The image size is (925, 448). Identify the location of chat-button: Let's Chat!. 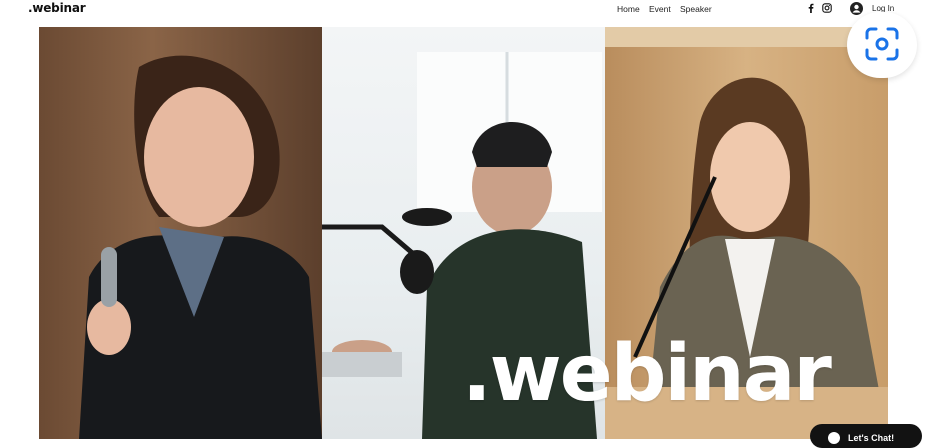
(866, 436).